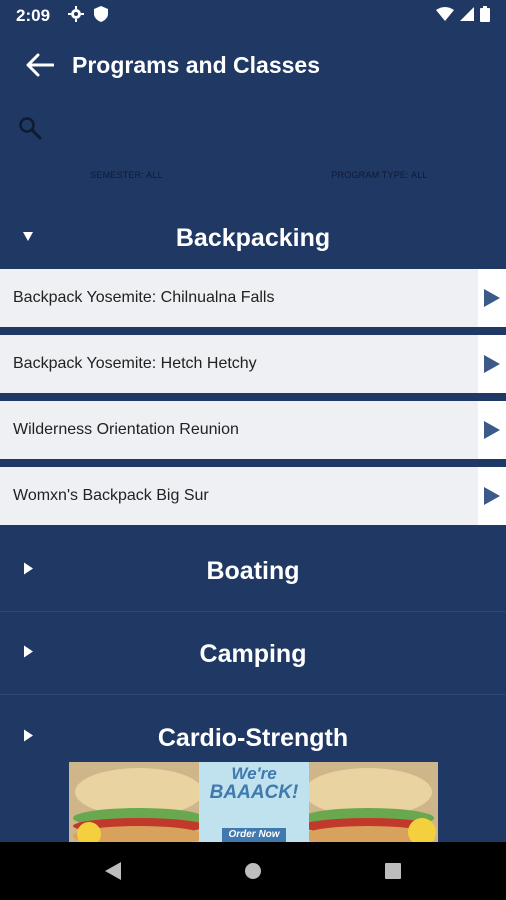  I want to click on status-time: 2:09, so click(33, 15).